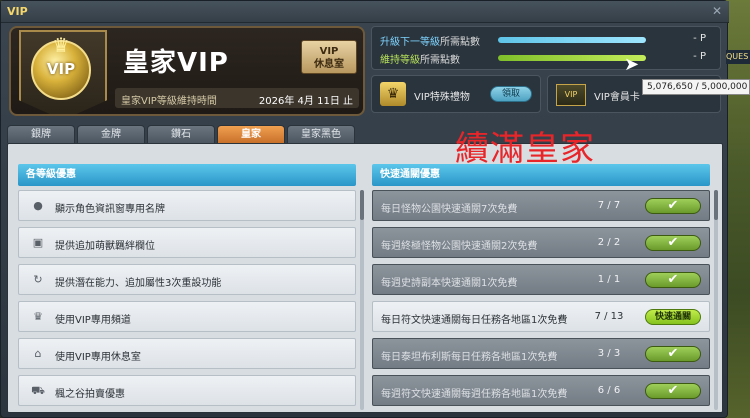 The width and height of the screenshot is (750, 418). Describe the element at coordinates (609, 242) in the screenshot. I see `quick-count: 2 / 2` at that location.